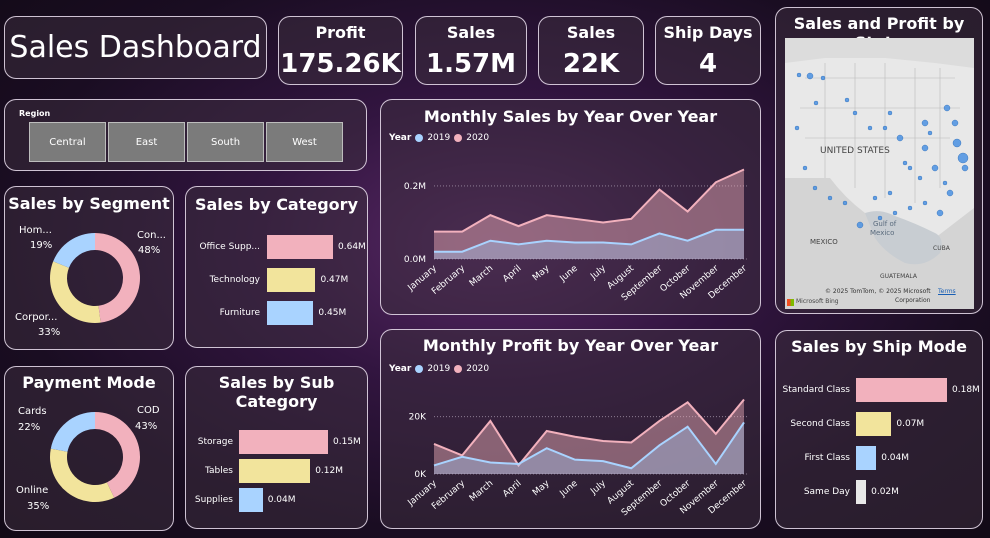  I want to click on subcategory-bar-storage, so click(283, 442).